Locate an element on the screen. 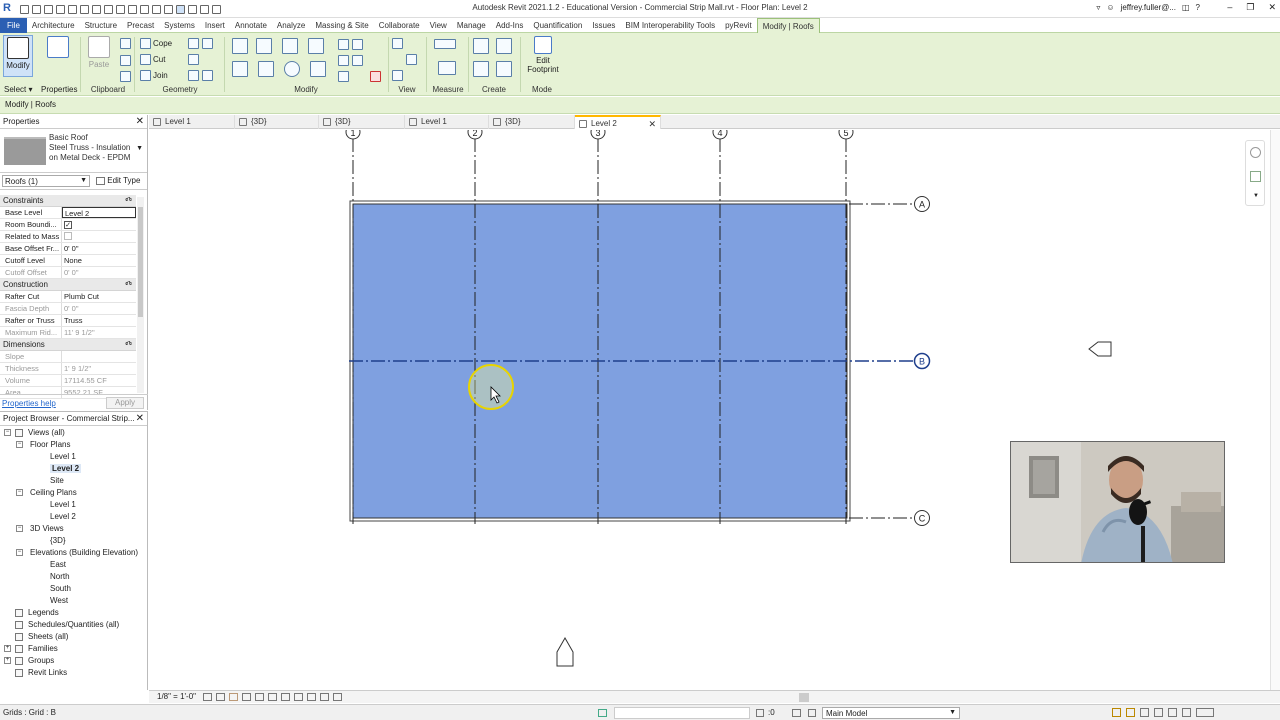  property-row: Slope is located at coordinates (68, 357).